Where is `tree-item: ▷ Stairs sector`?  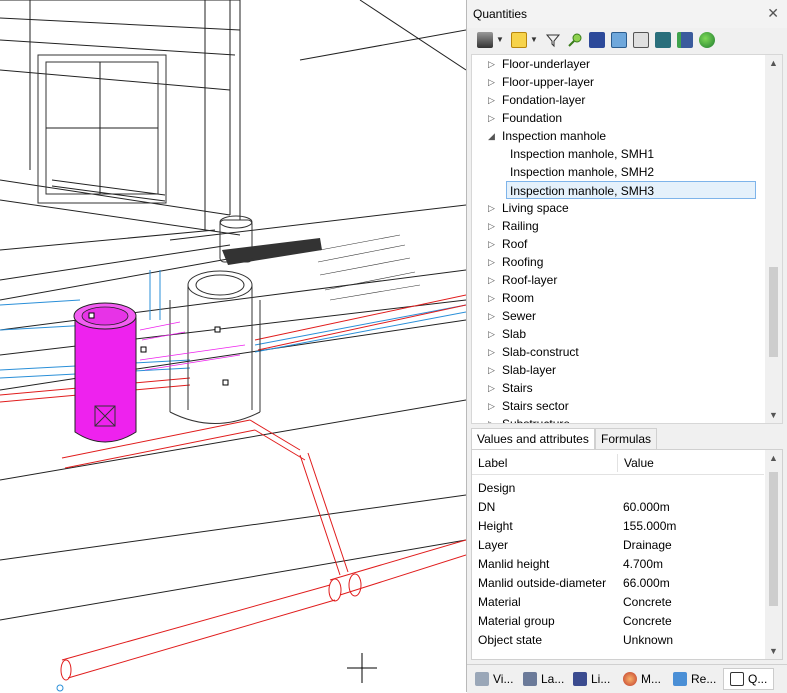 tree-item: ▷ Stairs sector is located at coordinates (528, 406).